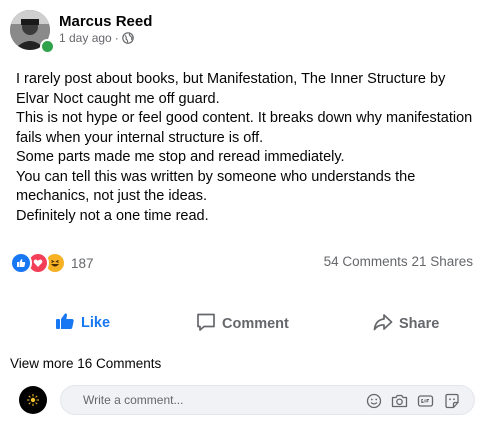 This screenshot has height=423, width=485. Describe the element at coordinates (65, 323) in the screenshot. I see `thumbs-up-icon` at that location.